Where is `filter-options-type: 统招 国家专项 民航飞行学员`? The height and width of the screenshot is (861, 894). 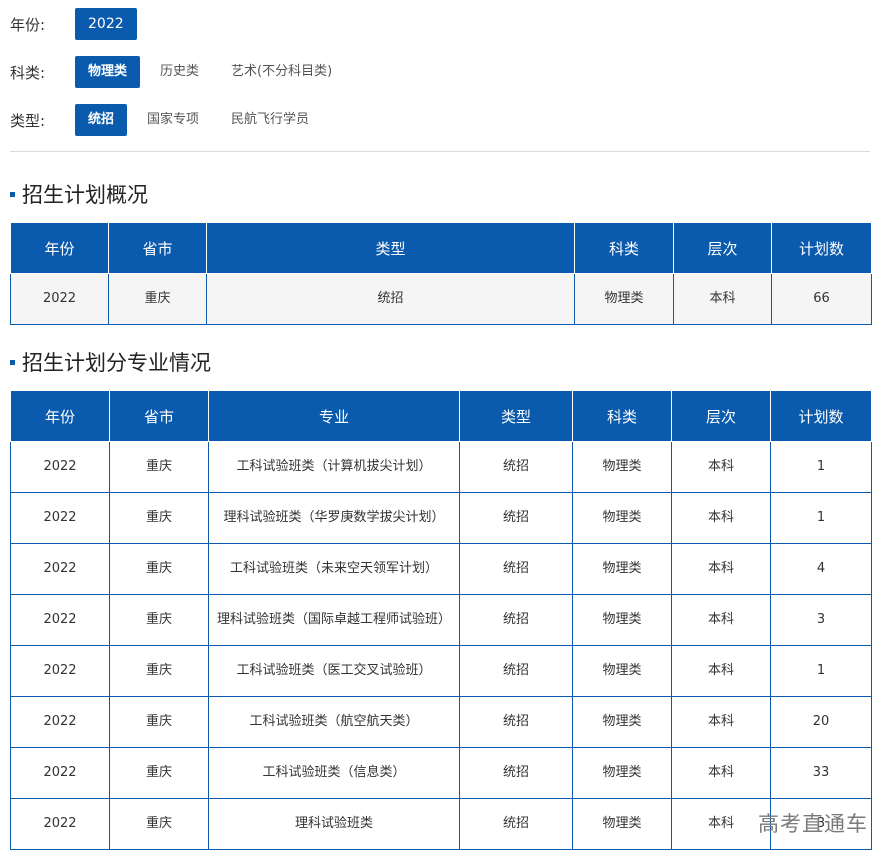
filter-options-type: 统招 国家专项 民航飞行学员 is located at coordinates (202, 120).